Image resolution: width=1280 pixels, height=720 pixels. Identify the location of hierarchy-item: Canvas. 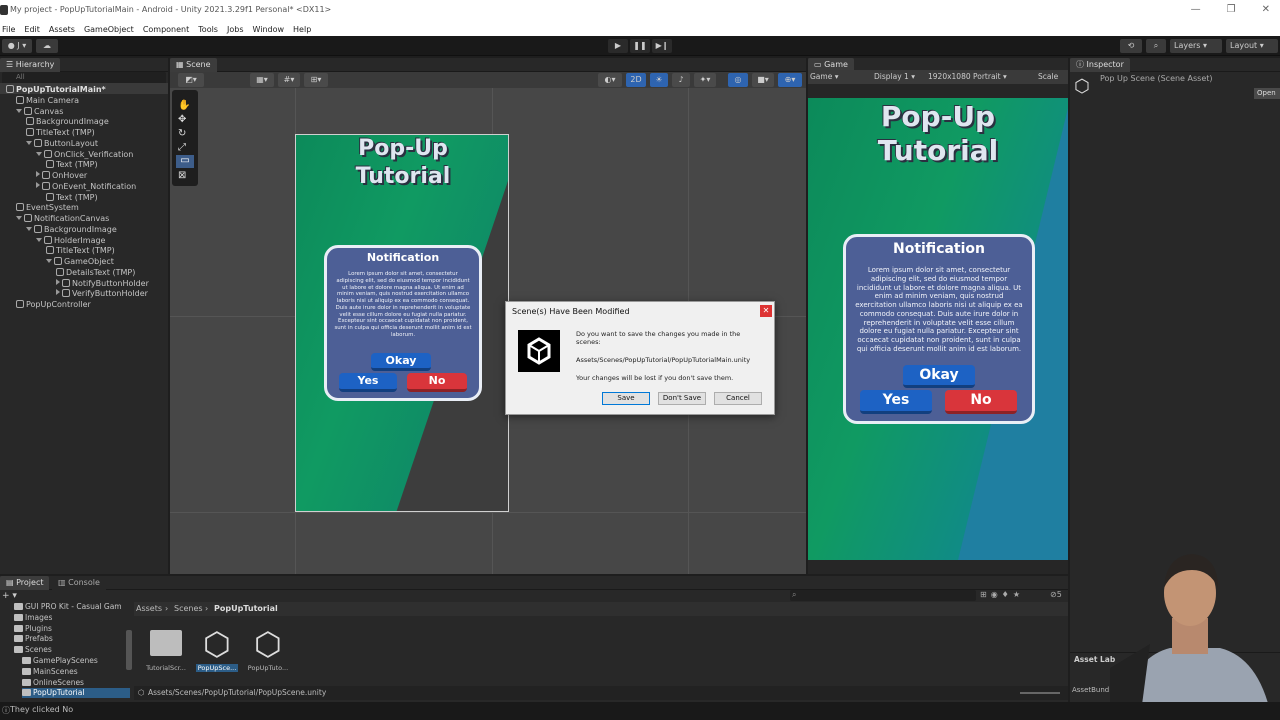
(39, 111).